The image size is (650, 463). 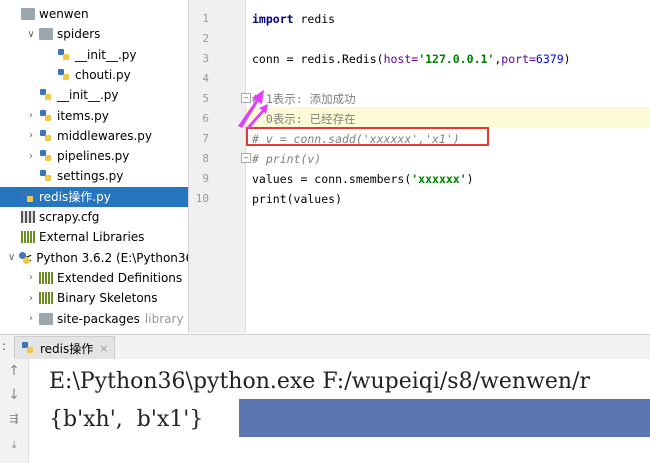 I want to click on keyword: import, so click(x=273, y=19).